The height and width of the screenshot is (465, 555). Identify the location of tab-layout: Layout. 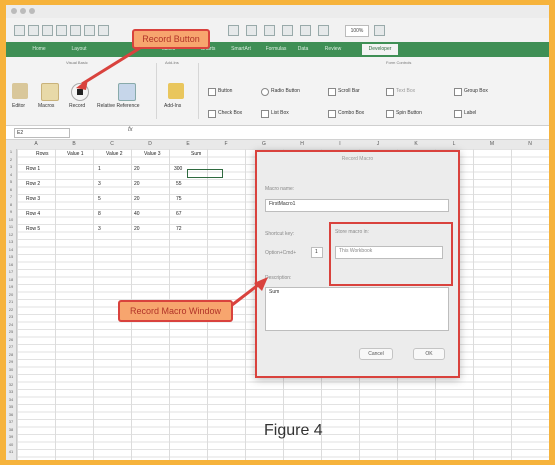
(79, 49).